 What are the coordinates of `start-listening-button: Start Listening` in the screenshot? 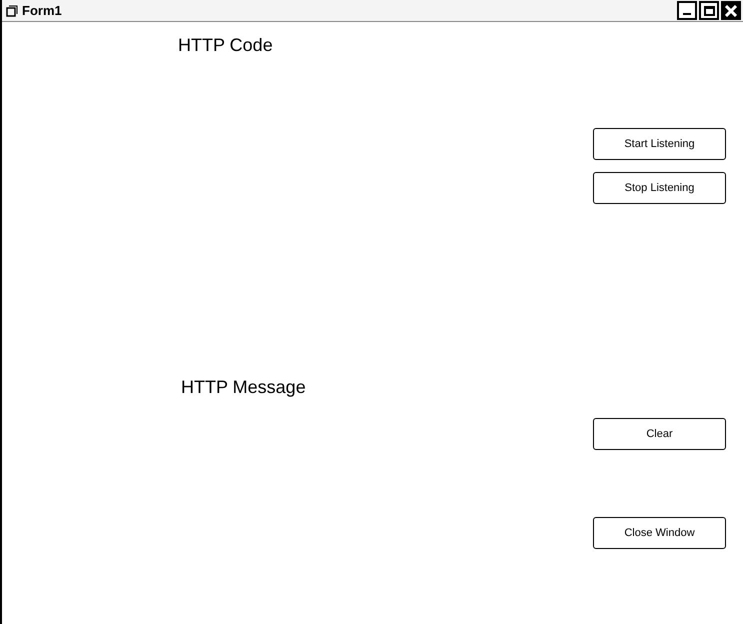 It's located at (659, 144).